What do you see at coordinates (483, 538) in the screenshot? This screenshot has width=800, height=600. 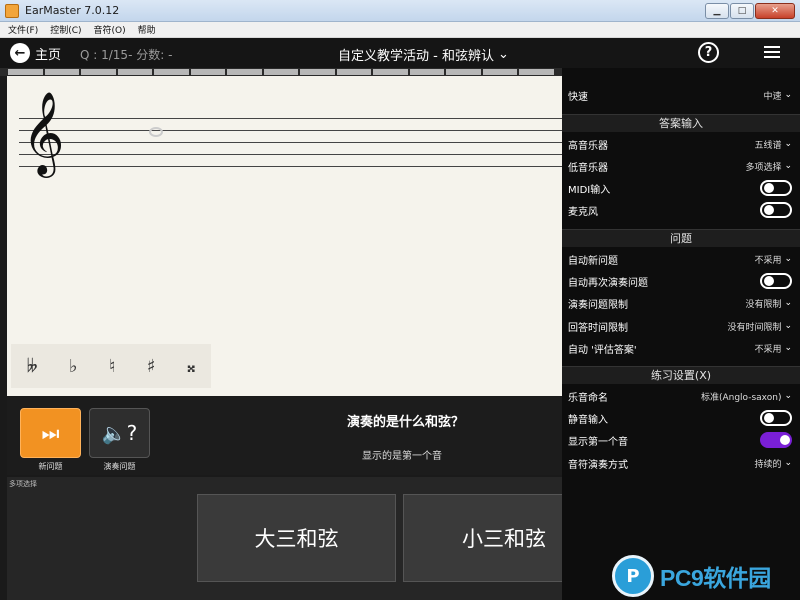 I see `answer-minor-triad-button: 小三和弦` at bounding box center [483, 538].